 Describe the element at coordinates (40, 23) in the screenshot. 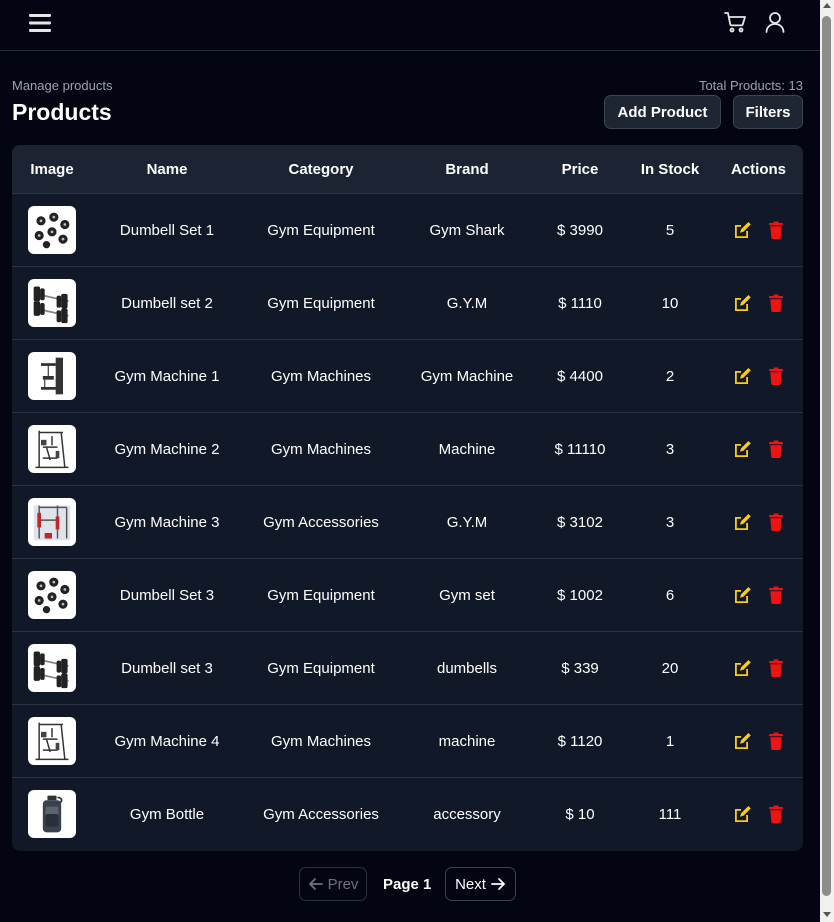

I see `hamburger-menu-icon` at that location.